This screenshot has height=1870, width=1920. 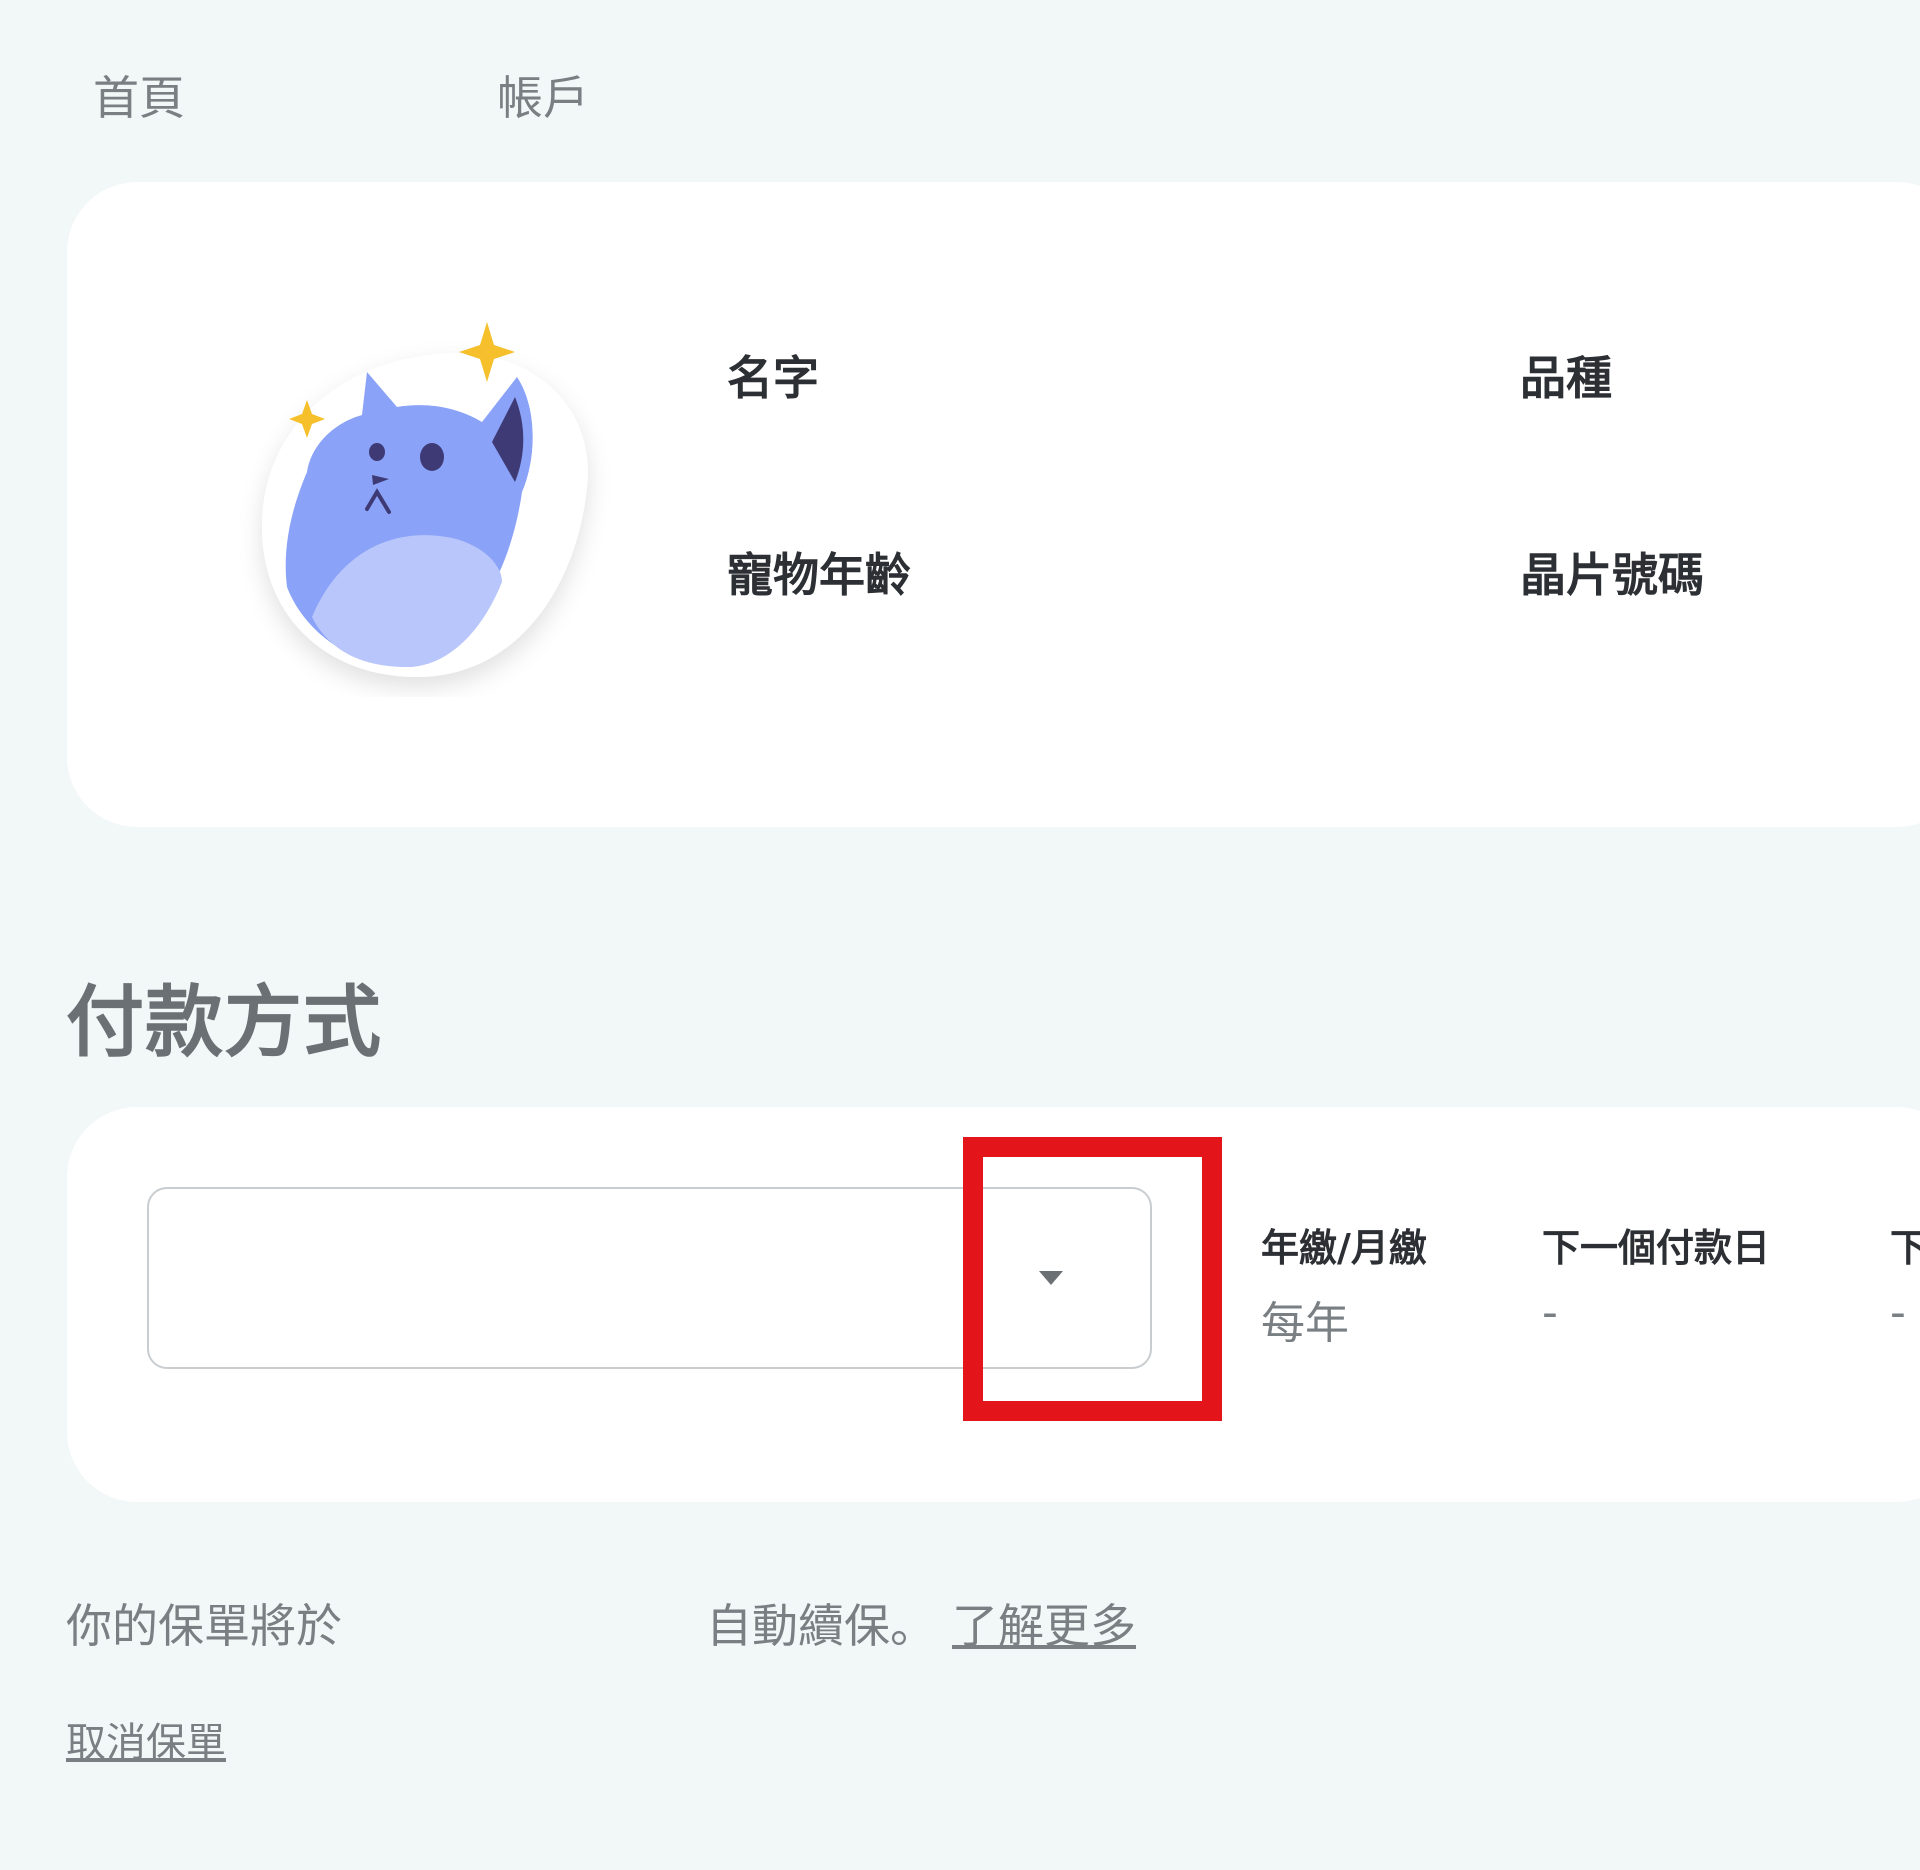 What do you see at coordinates (1566, 378) in the screenshot?
I see `pet-breed-label: 品種` at bounding box center [1566, 378].